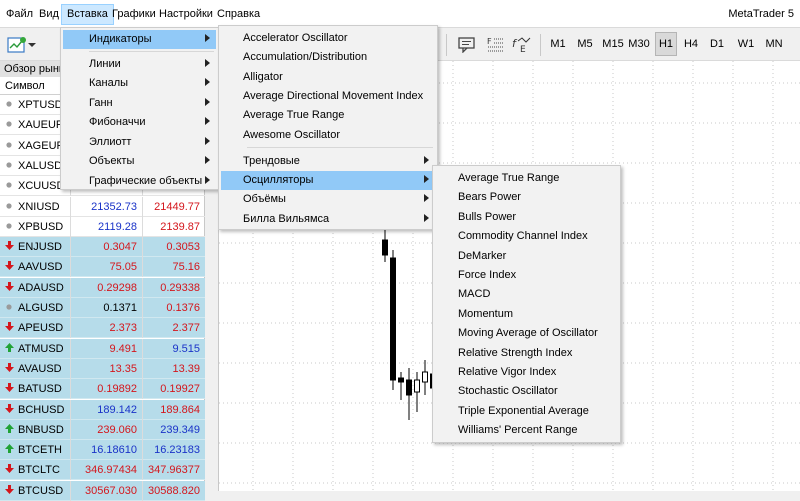 This screenshot has width=800, height=501. Describe the element at coordinates (102, 226) in the screenshot. I see `market-watch-row: XPBUSD 2119.28 2139.87` at that location.